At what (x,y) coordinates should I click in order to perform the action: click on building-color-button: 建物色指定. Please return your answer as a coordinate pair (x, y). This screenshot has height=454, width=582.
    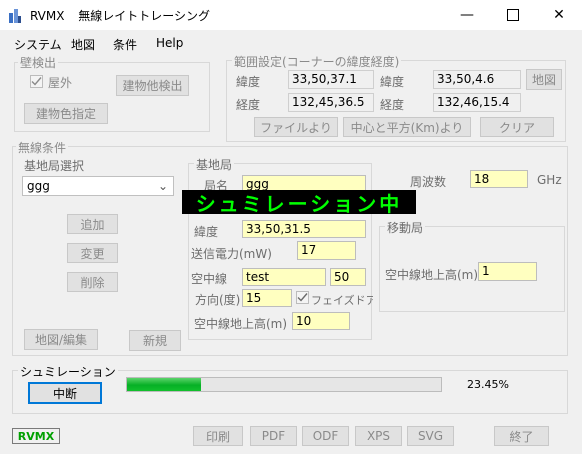
    Looking at the image, I should click on (66, 113).